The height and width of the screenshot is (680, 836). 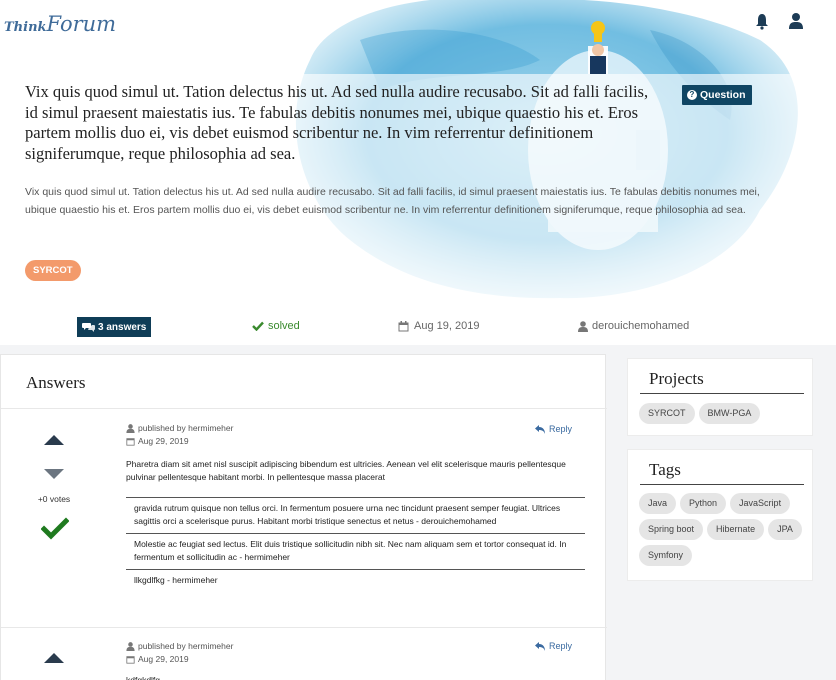 I want to click on logo-think: Think, so click(x=25, y=27).